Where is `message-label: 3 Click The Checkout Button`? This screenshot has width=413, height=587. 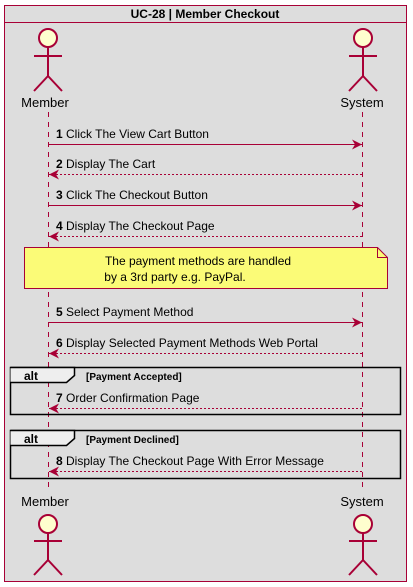
message-label: 3 Click The Checkout Button is located at coordinates (132, 195).